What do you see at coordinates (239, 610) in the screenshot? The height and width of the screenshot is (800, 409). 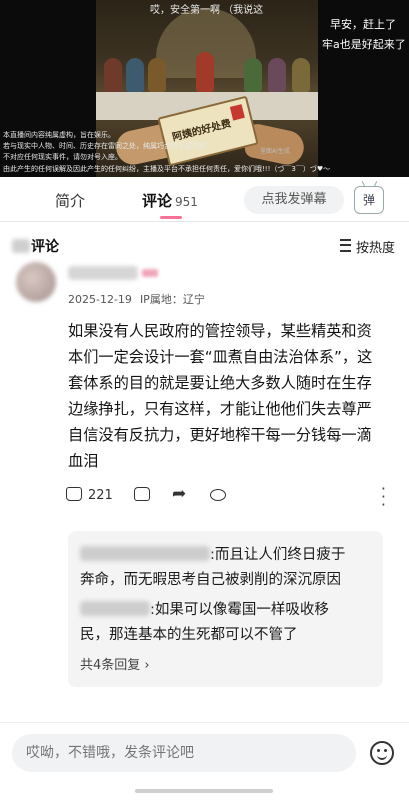 I see `reply-text: :如果可以像霉国一样吸收移` at bounding box center [239, 610].